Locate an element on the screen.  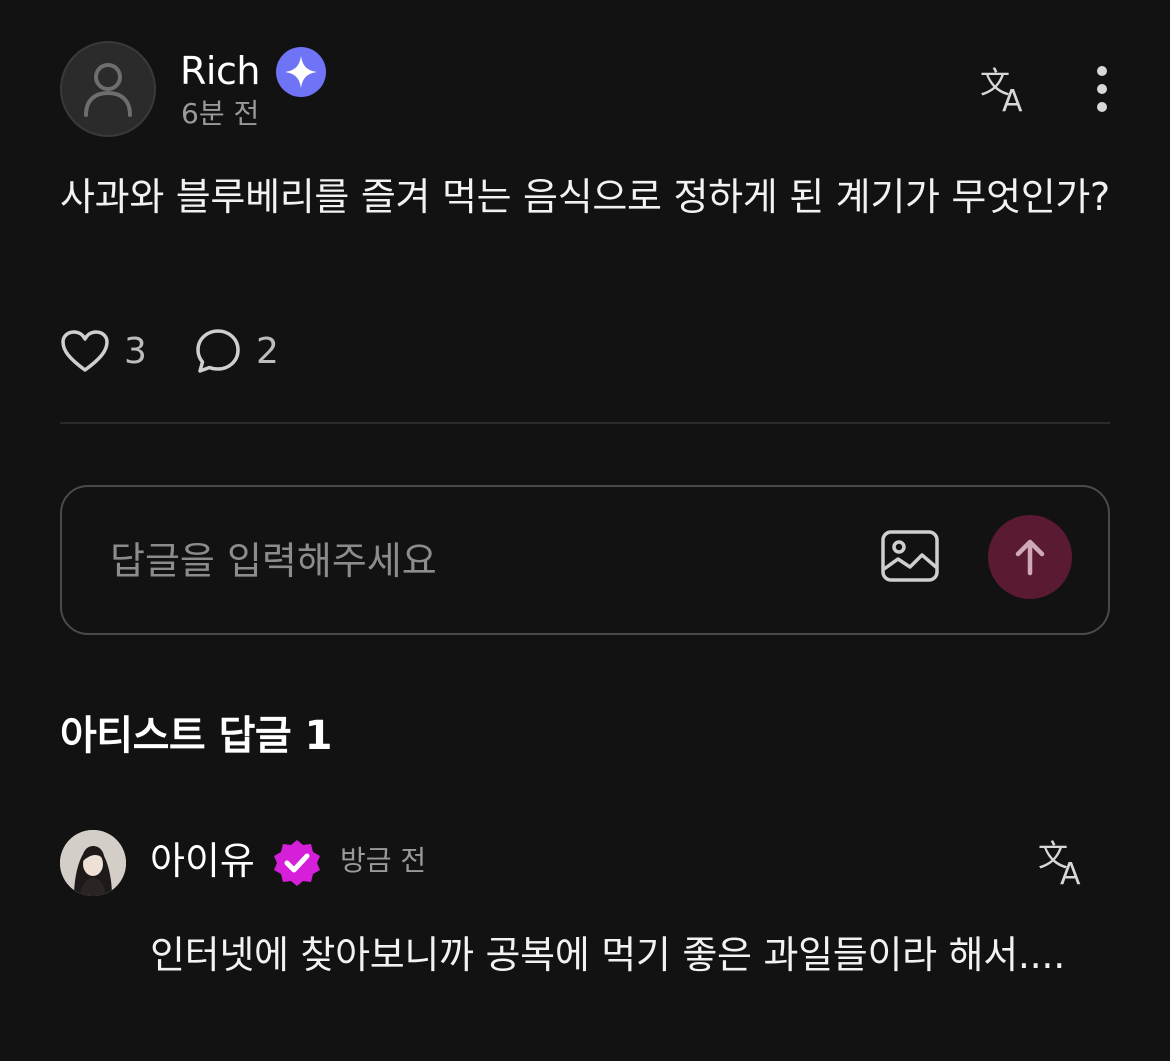
post-time: 6분 전 is located at coordinates (220, 113).